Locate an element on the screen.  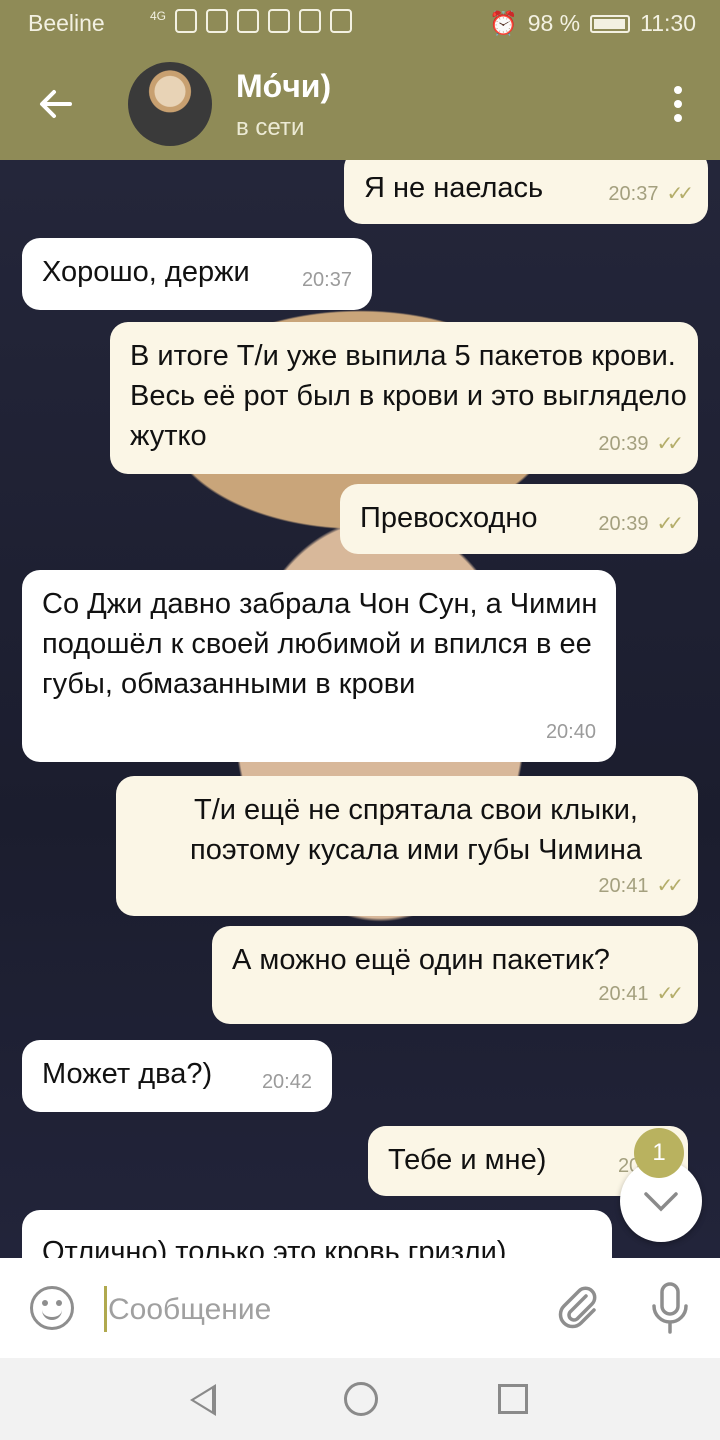
message-bubble: Может два?) 20:42 is located at coordinates (177, 1076).